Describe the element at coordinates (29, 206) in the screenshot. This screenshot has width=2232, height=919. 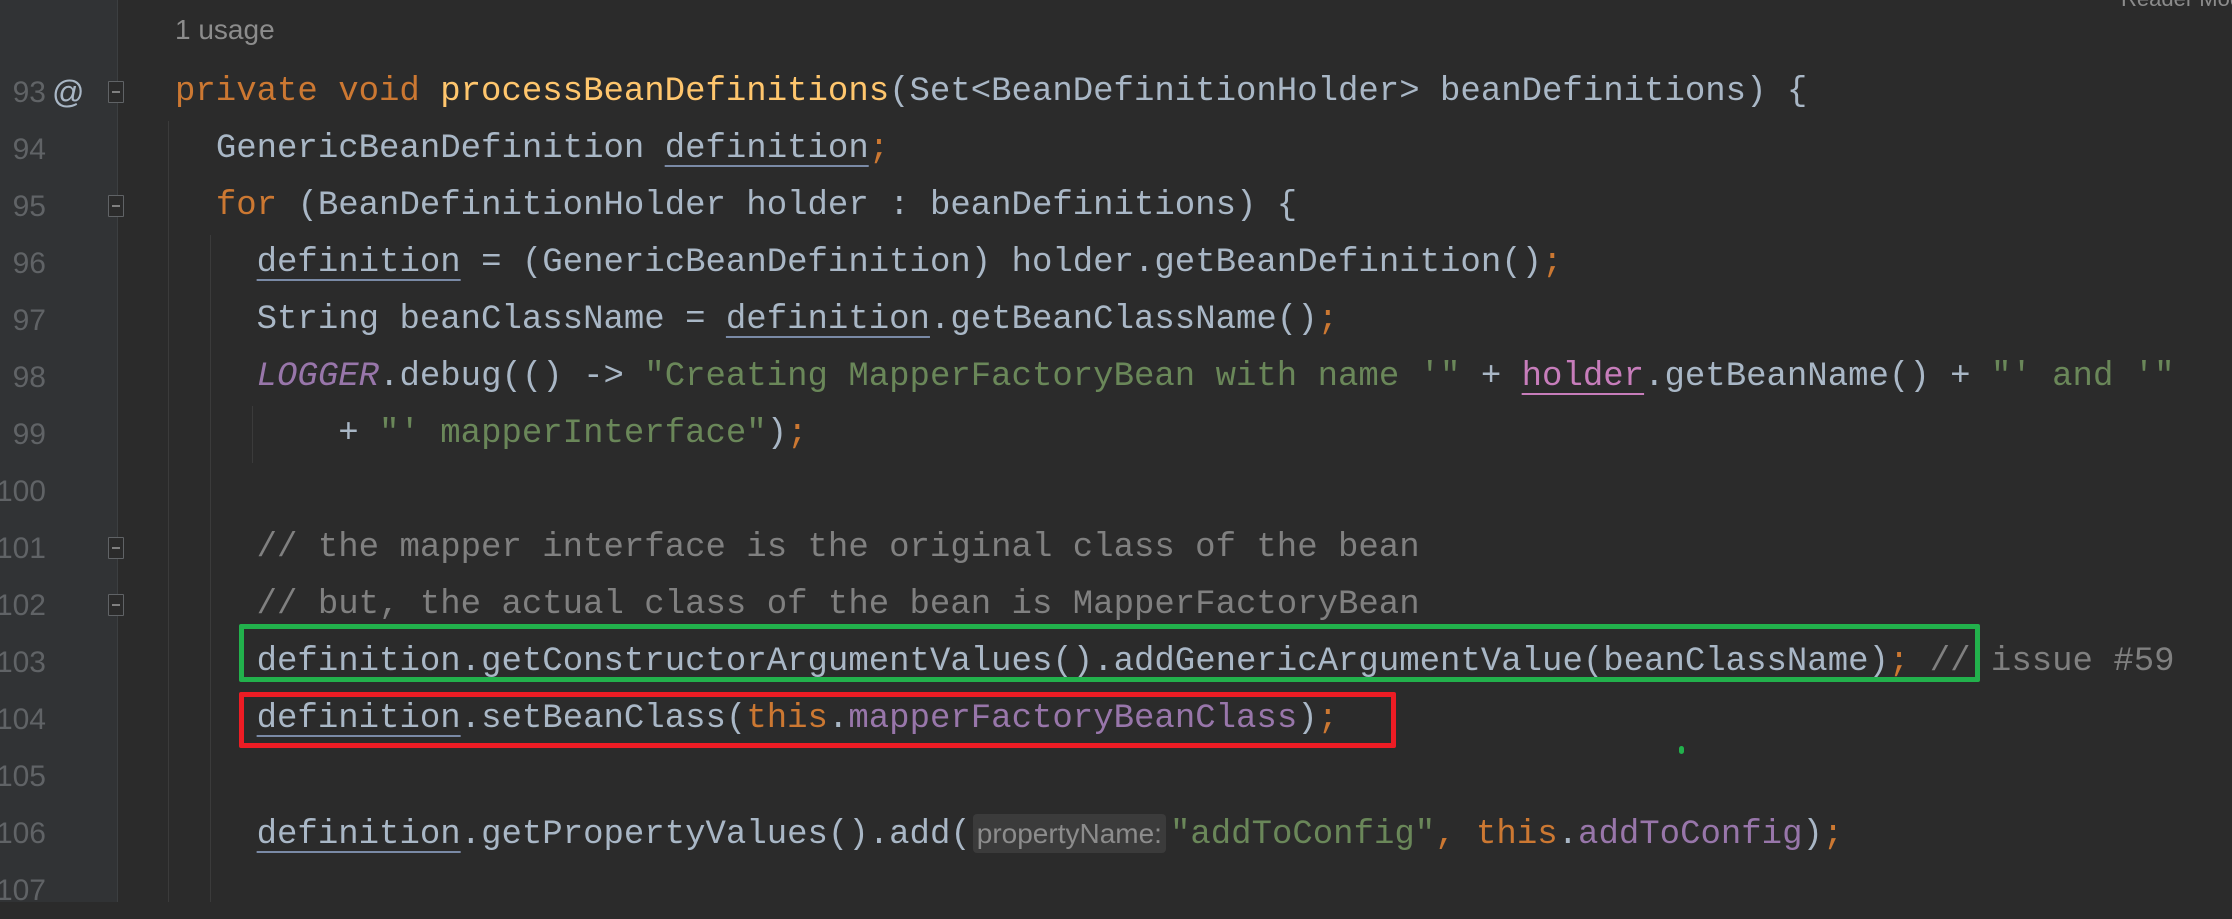
I see `line-number: 95` at that location.